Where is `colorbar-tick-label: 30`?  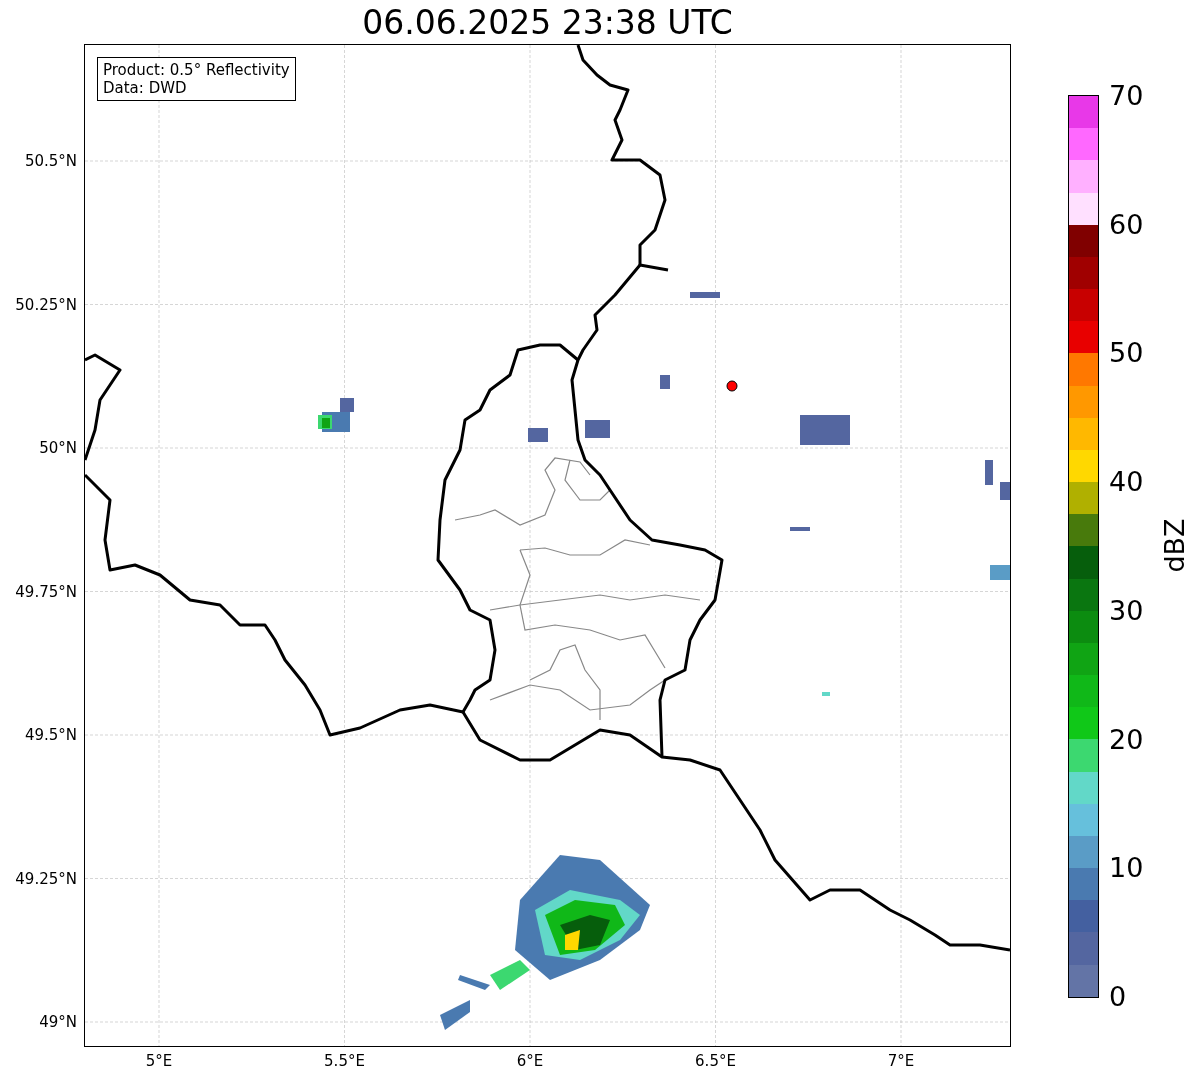
colorbar-tick-label: 30 is located at coordinates (1126, 610).